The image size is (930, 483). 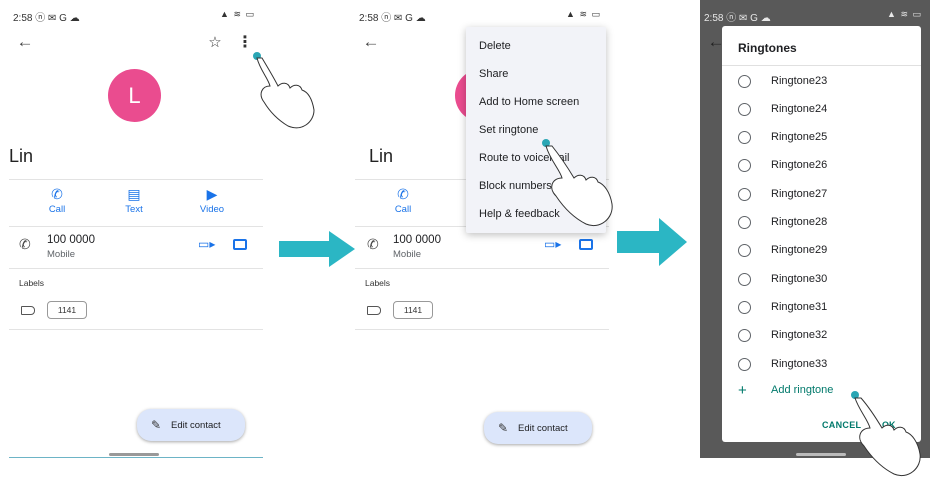 I want to click on ringtone-option: Ringtone24, so click(x=823, y=110).